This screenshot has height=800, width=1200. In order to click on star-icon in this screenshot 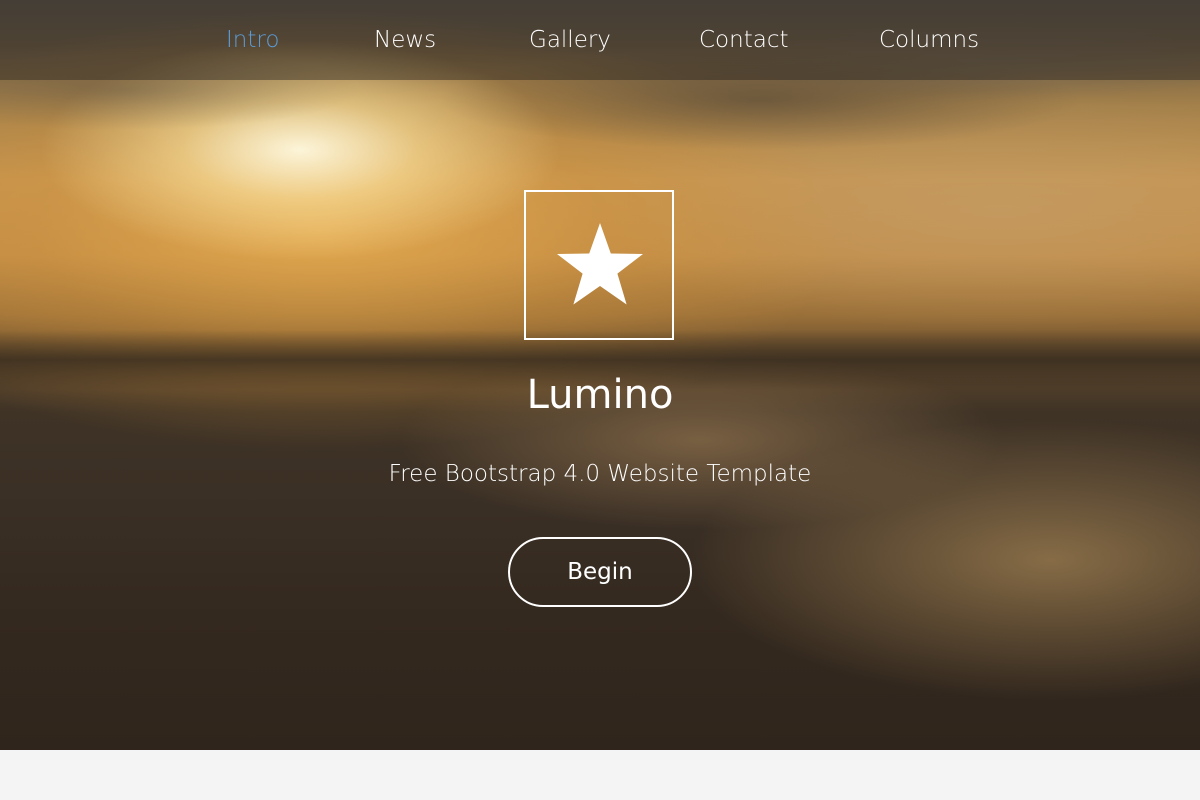, I will do `click(600, 264)`.